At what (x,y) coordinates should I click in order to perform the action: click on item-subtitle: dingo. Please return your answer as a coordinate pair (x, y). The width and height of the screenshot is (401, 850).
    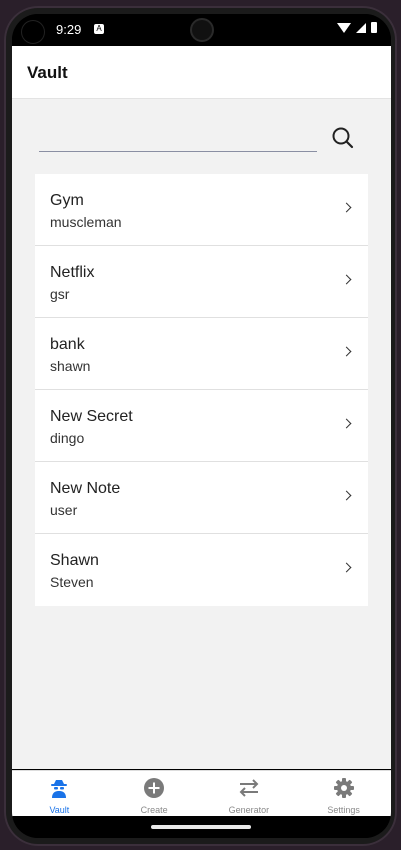
    Looking at the image, I should click on (67, 438).